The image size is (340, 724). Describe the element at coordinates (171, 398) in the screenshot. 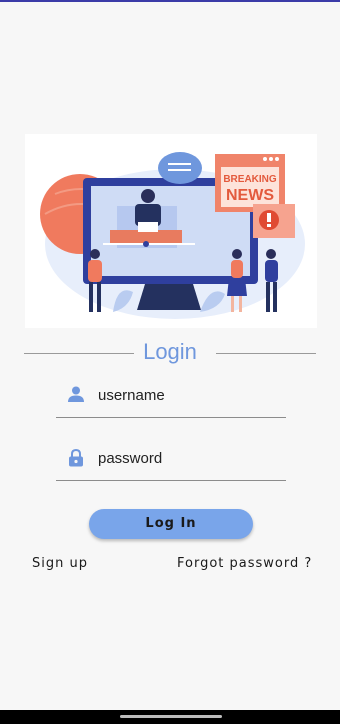

I see `username-field: username` at that location.